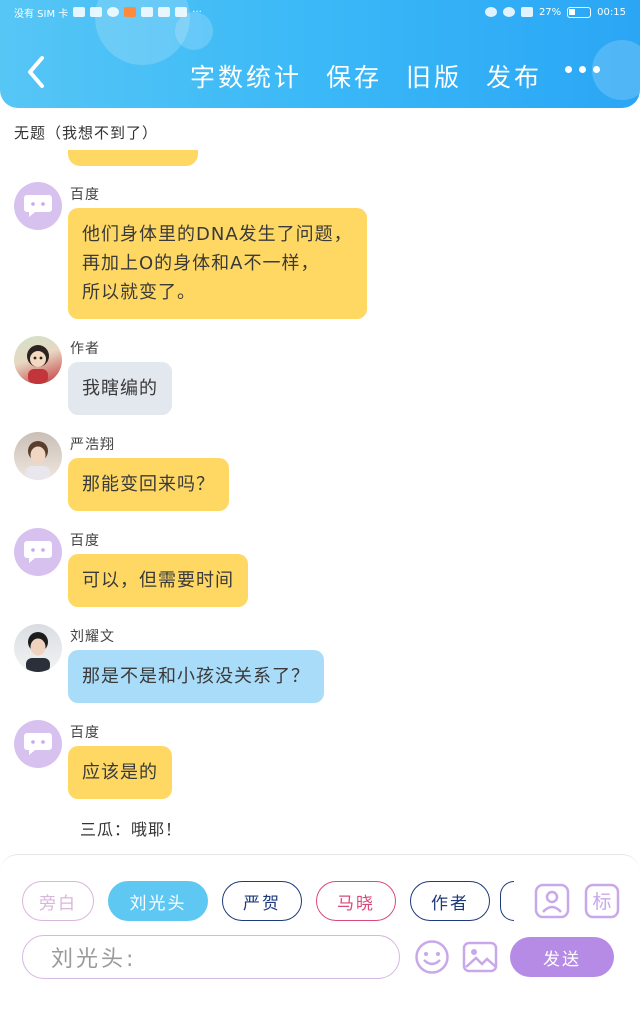  I want to click on tag-label: 标, so click(601, 902).